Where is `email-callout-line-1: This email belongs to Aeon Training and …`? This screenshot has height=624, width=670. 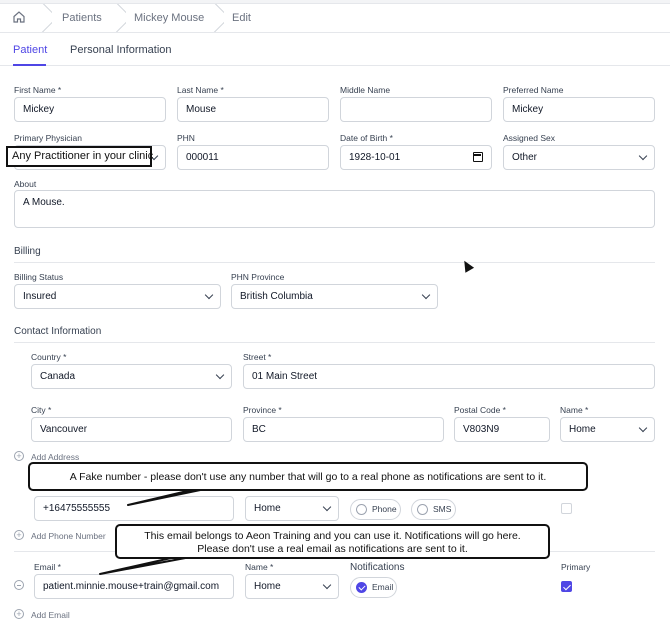 email-callout-line-1: This email belongs to Aeon Training and … is located at coordinates (332, 536).